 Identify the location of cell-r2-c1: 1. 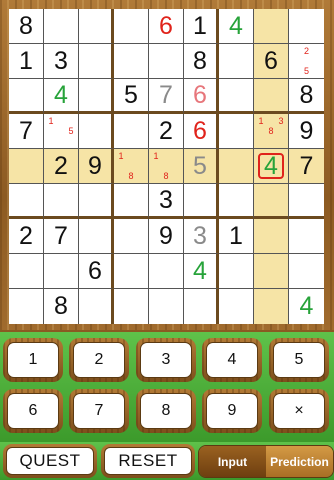
(26, 61).